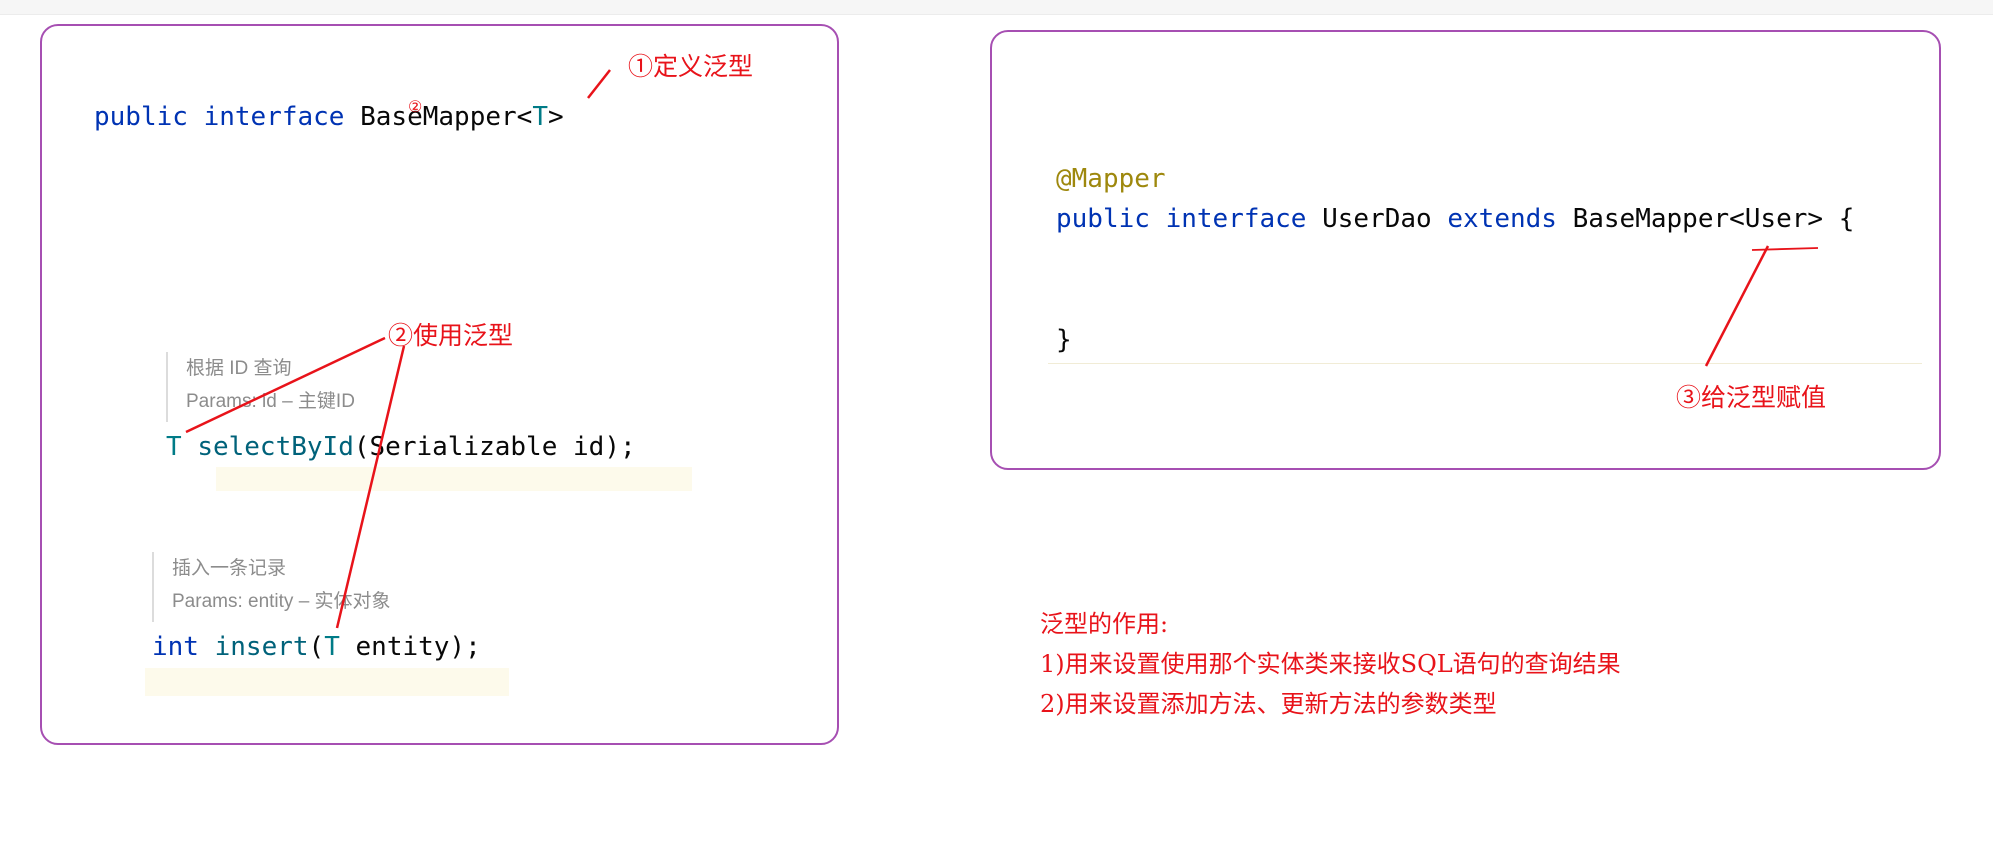 This screenshot has height=843, width=1993. Describe the element at coordinates (1785, 249) in the screenshot. I see `assign-underline` at that location.